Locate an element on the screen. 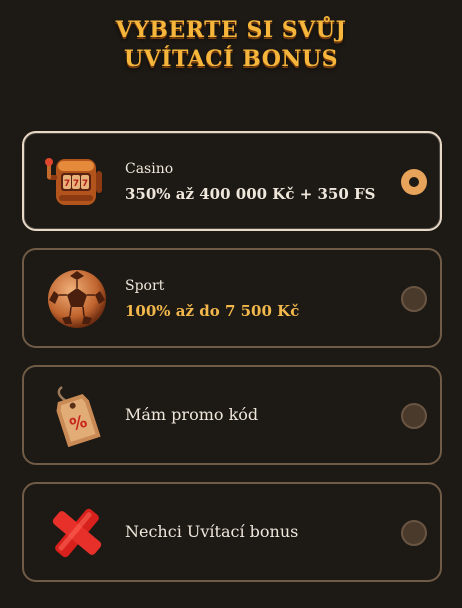 This screenshot has height=608, width=462. price-tag-icon: % is located at coordinates (77, 416).